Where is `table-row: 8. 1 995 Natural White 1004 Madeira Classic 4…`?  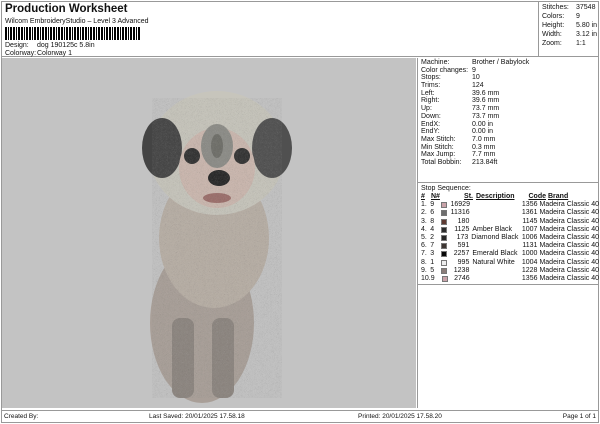 table-row: 8. 1 995 Natural White 1004 Madeira Classic 4… is located at coordinates (510, 263).